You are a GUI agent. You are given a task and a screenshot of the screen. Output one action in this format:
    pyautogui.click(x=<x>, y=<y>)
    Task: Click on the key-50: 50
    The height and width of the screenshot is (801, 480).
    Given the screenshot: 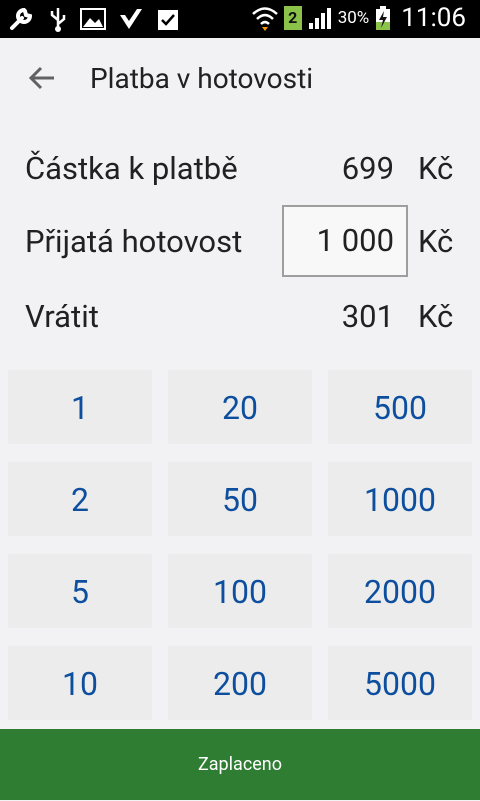 What is the action you would take?
    pyautogui.click(x=240, y=499)
    